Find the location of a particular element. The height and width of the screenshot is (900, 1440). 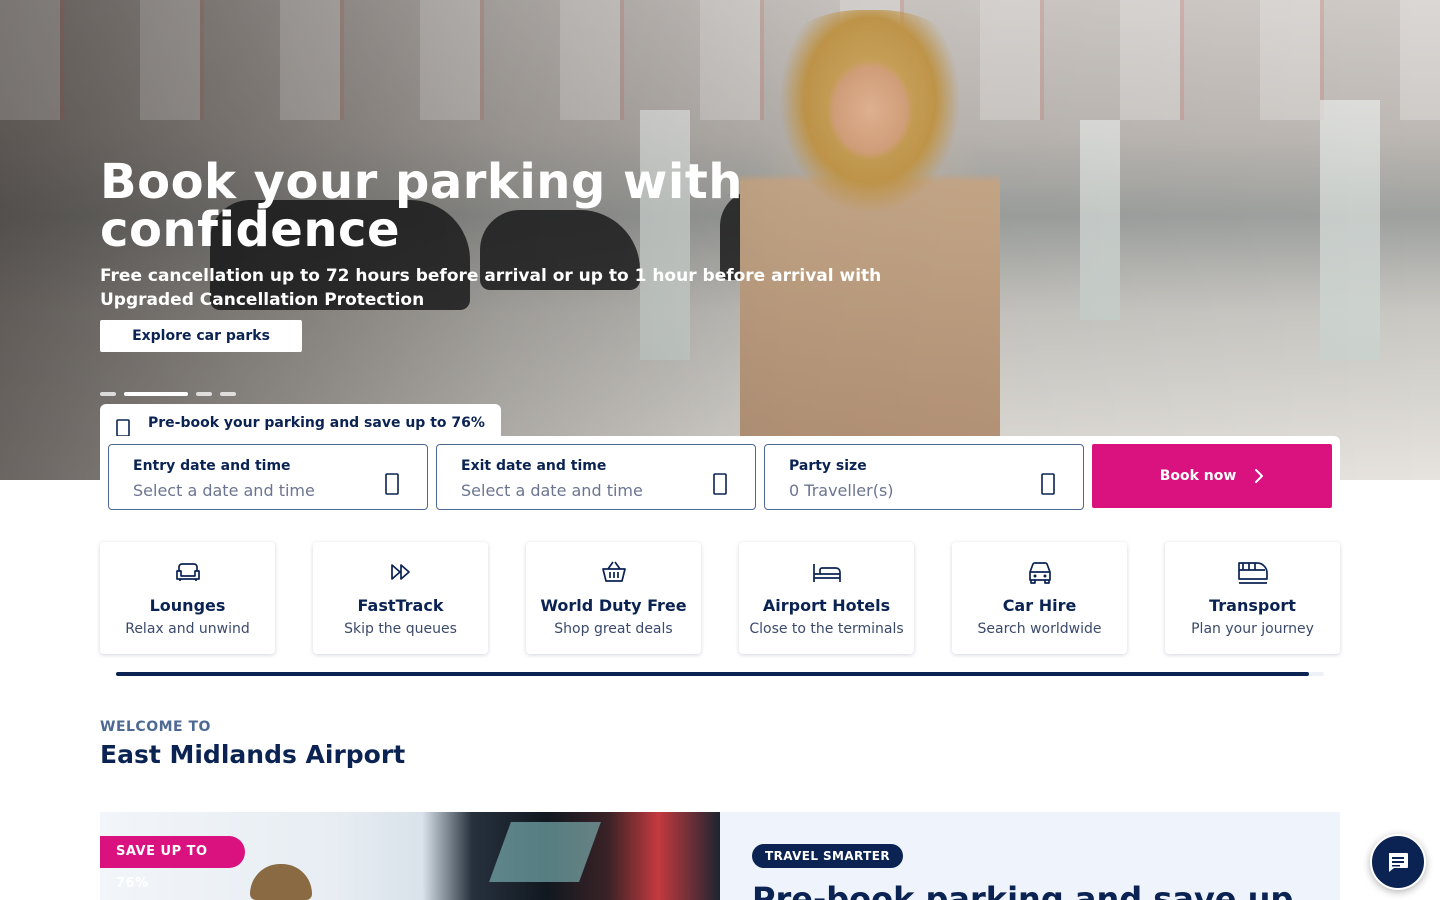

exit-date-placeholder: Select a date and time is located at coordinates (552, 490).